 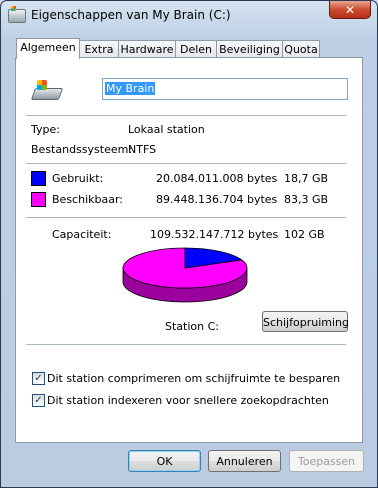 I want to click on drive-name-input: My Brain, so click(x=225, y=89).